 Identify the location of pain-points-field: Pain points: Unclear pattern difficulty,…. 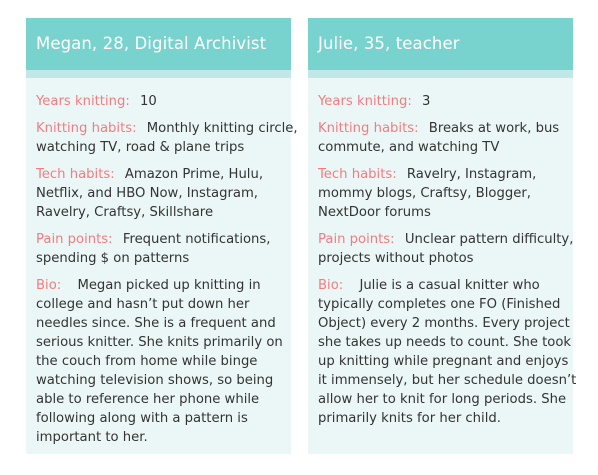
(449, 249).